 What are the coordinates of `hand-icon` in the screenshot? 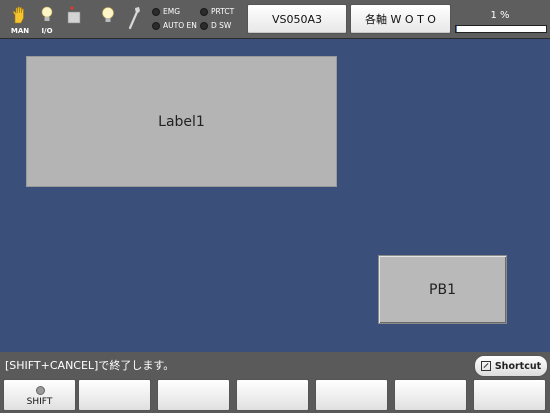 It's located at (18, 15).